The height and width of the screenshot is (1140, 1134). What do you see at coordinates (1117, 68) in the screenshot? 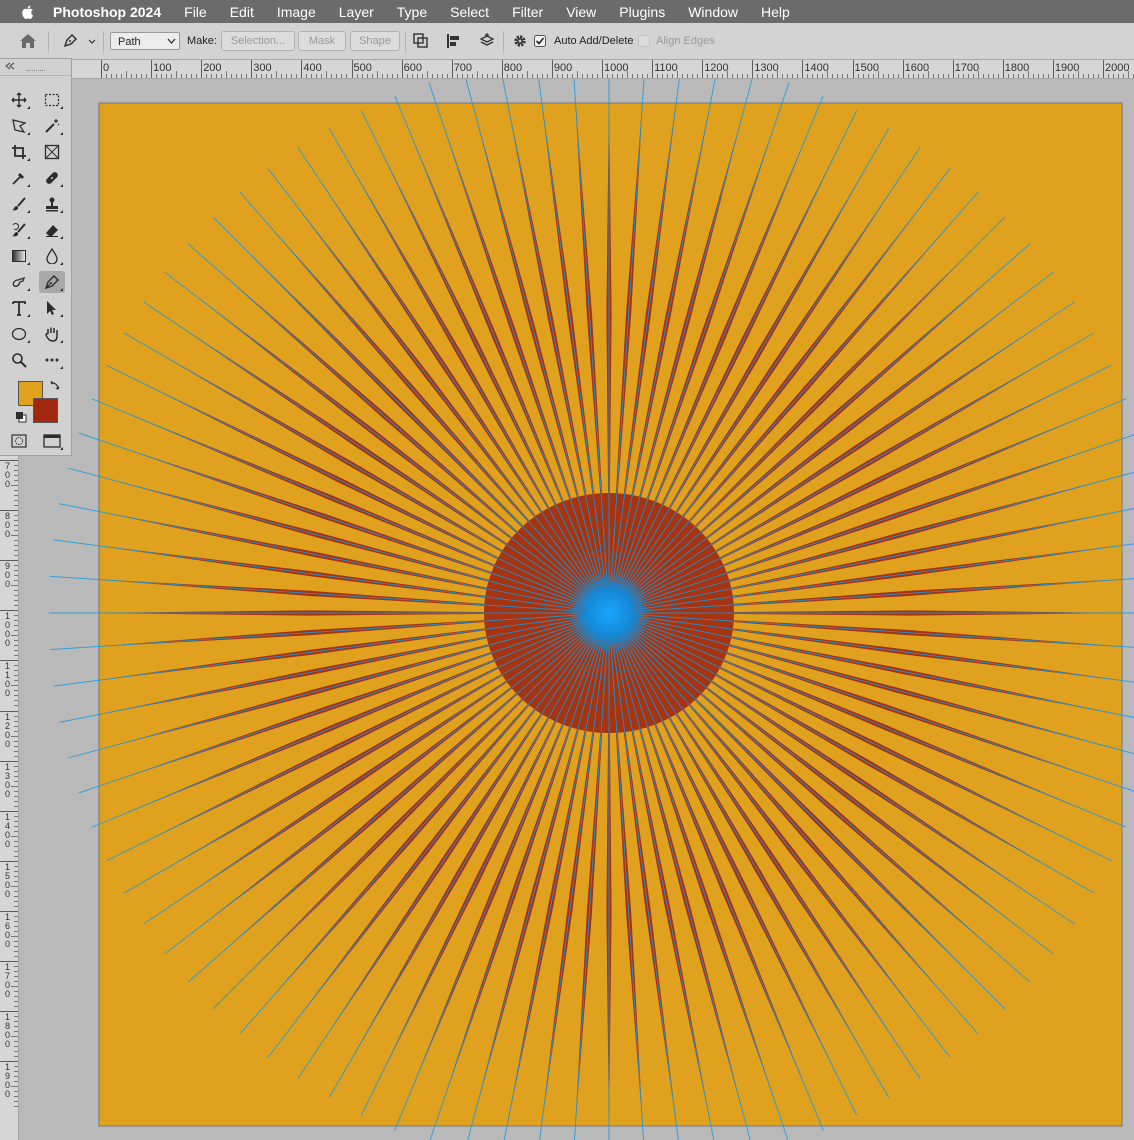
I see `ruler-label: 2000` at bounding box center [1117, 68].